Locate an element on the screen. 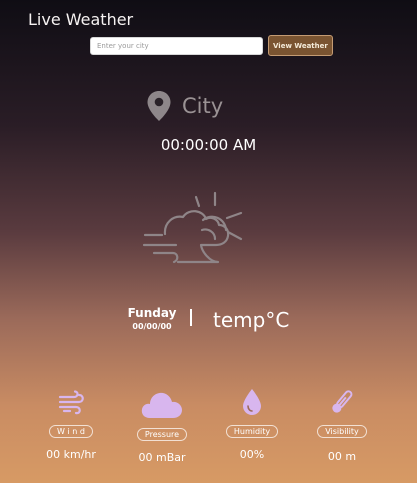 The width and height of the screenshot is (417, 483). visibility-label: Visibility is located at coordinates (342, 431).